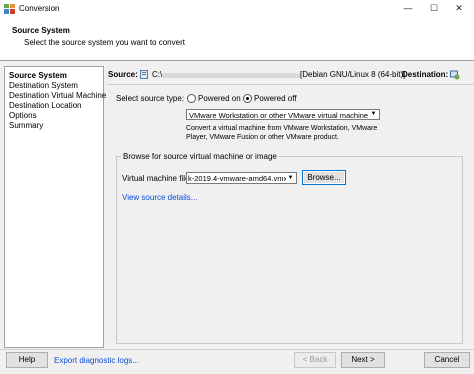 The height and width of the screenshot is (374, 474). I want to click on nav-item-options: Options, so click(23, 115).